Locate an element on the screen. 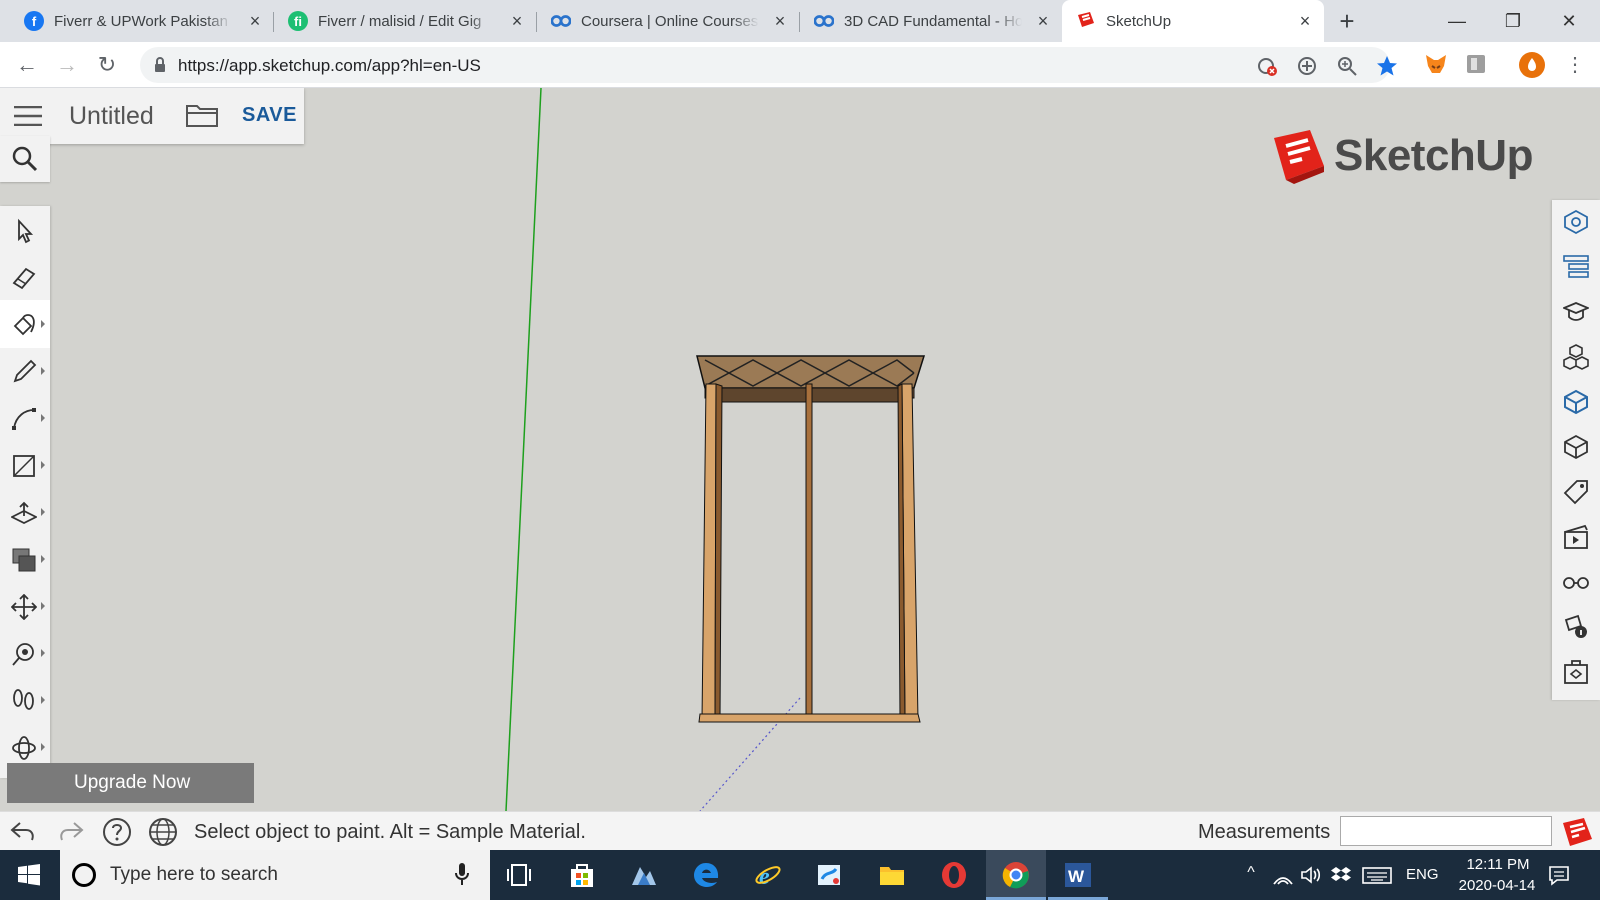 This screenshot has height=900, width=1600. browser-tab-cad: 3D CAD Fundamental - Ho × is located at coordinates (931, 21).